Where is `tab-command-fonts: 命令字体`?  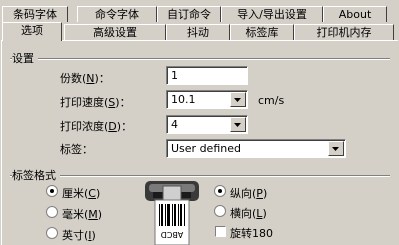
tab-command-fonts: 命令字体 is located at coordinates (117, 14).